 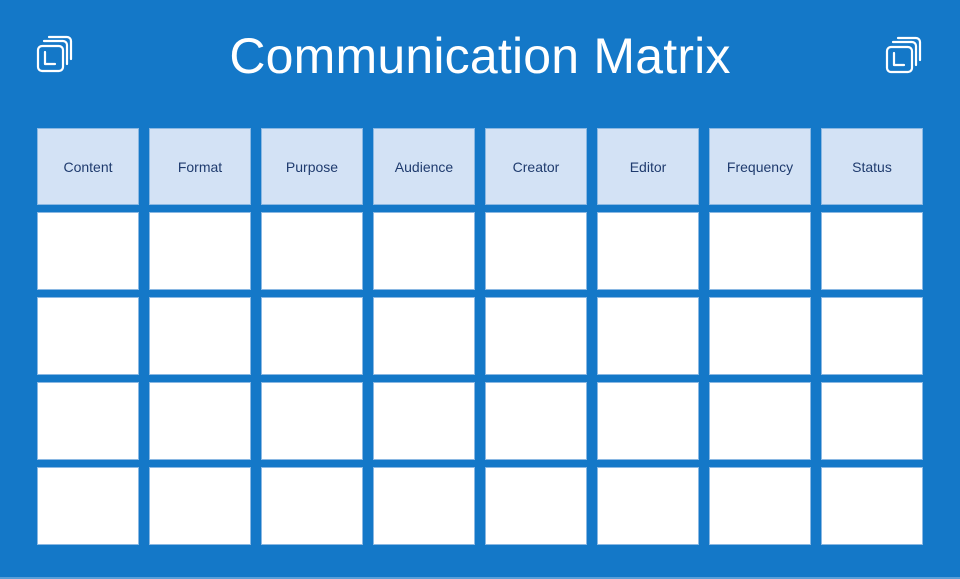 What do you see at coordinates (424, 166) in the screenshot?
I see `column-header-audience: Audience` at bounding box center [424, 166].